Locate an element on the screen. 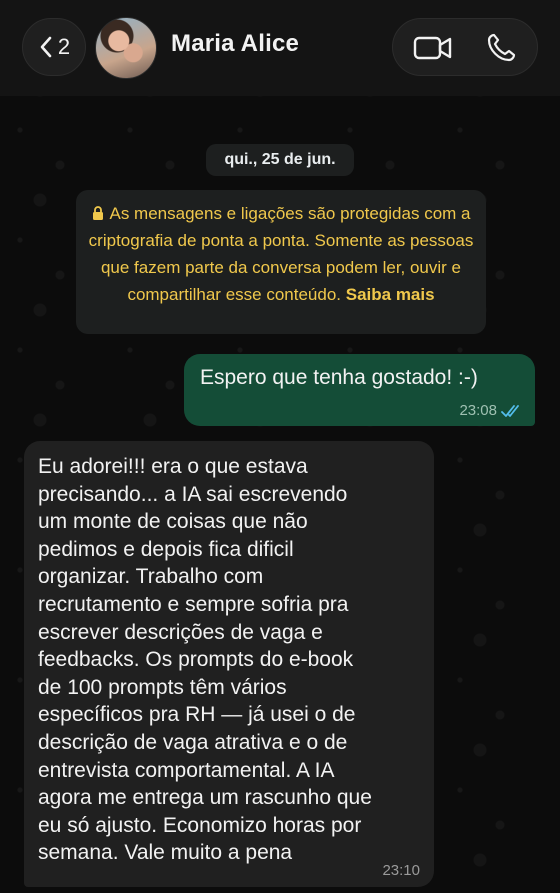 This screenshot has width=560, height=893. outgoing-message: Espero que tenha gostado! :-) 23:08 is located at coordinates (359, 390).